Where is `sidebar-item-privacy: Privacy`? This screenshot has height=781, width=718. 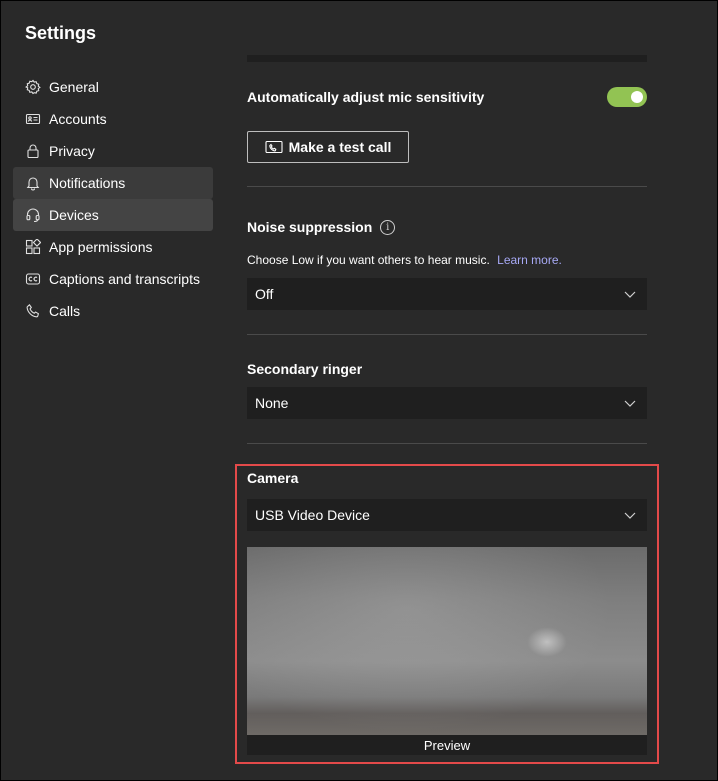 sidebar-item-privacy: Privacy is located at coordinates (113, 151).